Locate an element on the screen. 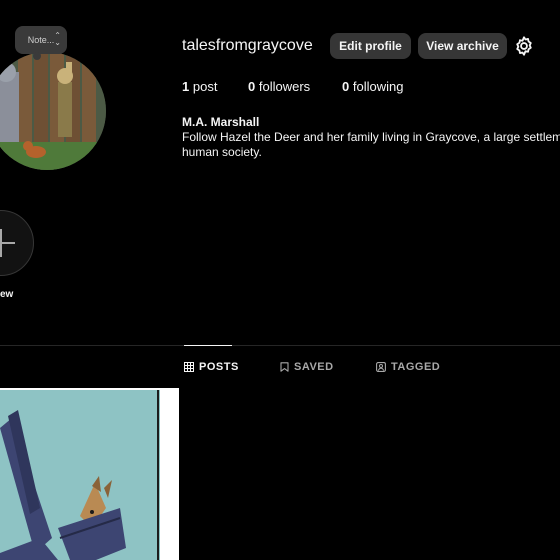 The height and width of the screenshot is (560, 560). tab-posts: POSTS is located at coordinates (211, 367).